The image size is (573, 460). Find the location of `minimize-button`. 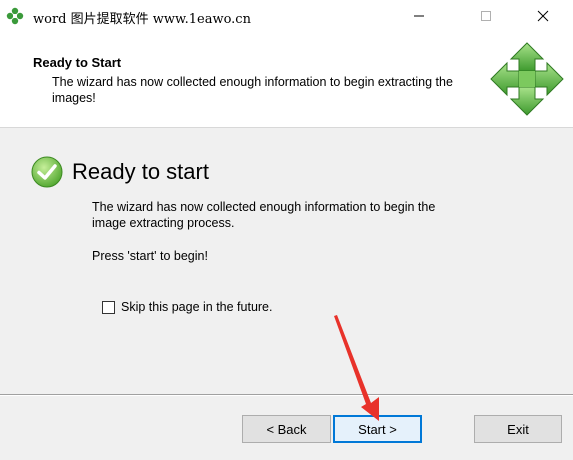

minimize-button is located at coordinates (419, 16).